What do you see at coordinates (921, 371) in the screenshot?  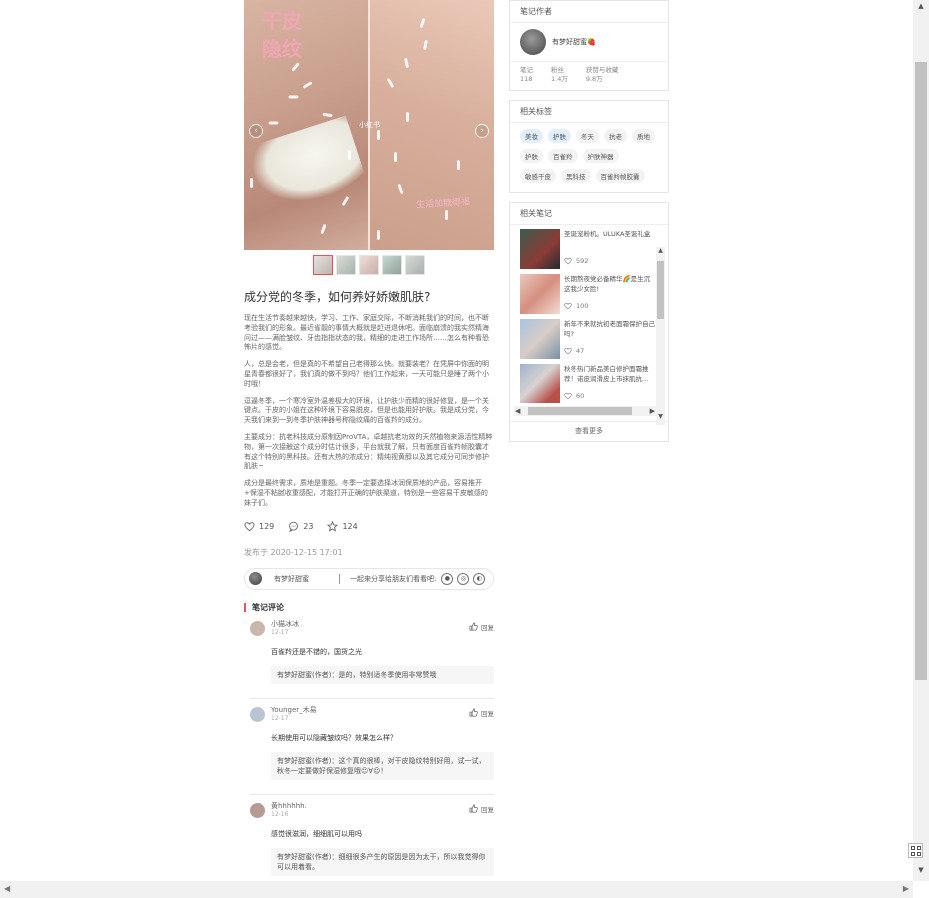 I see `page-scrollbar-thumb` at bounding box center [921, 371].